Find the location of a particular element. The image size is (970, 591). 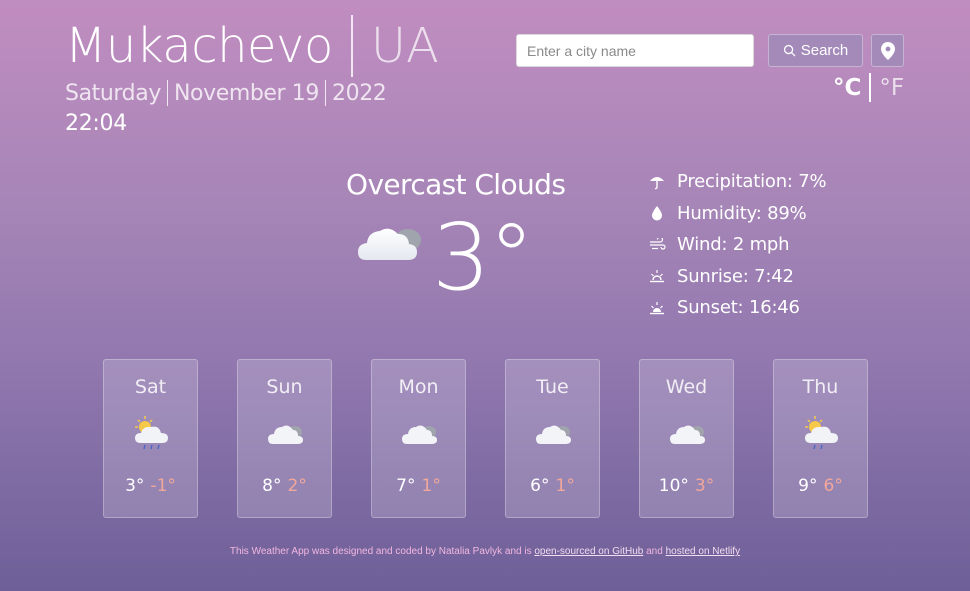

detail-wind: Wind: 2 mph is located at coordinates (736, 245).